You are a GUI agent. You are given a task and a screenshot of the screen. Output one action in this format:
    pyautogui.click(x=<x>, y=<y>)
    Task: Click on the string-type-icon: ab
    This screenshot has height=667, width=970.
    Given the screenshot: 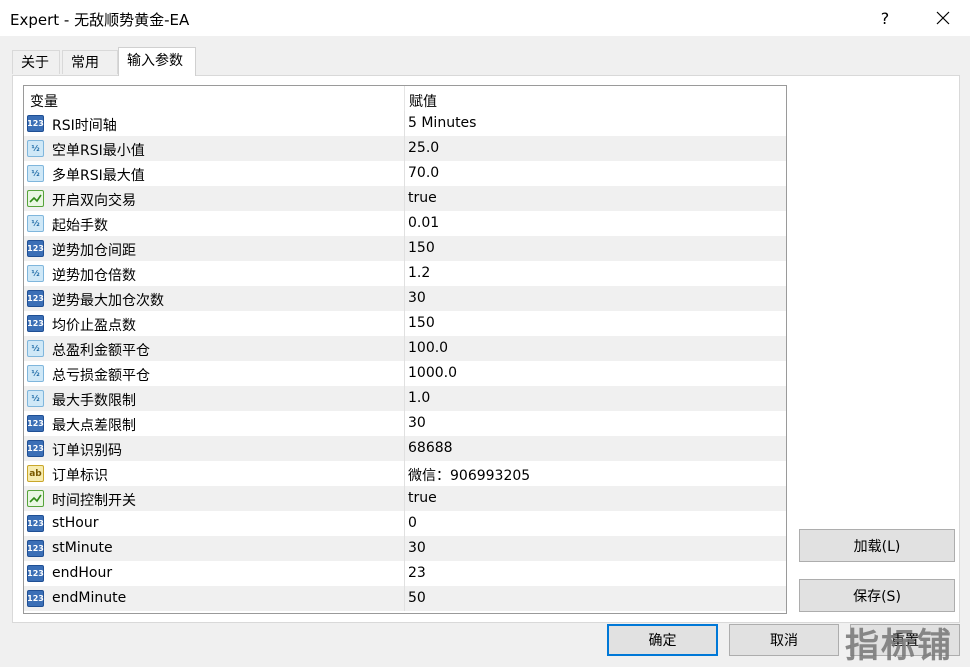 What is the action you would take?
    pyautogui.click(x=35, y=473)
    